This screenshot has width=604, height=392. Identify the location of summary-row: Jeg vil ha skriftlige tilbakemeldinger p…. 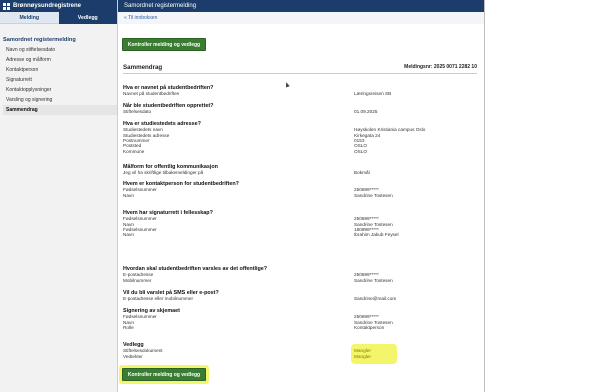
(300, 172).